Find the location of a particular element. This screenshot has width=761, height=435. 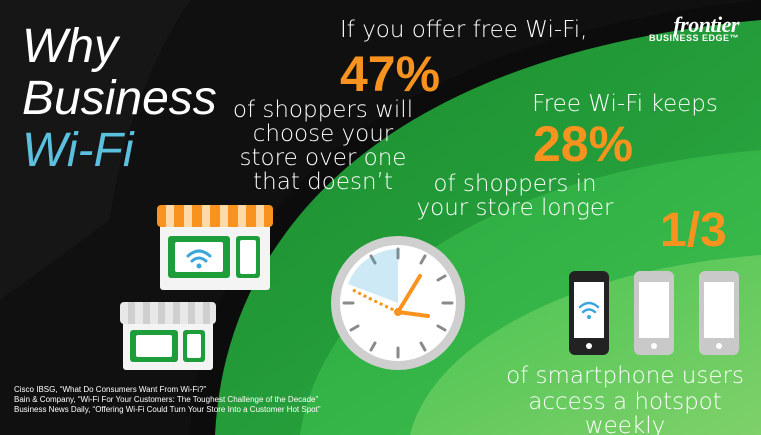

stat1-line1: of shoppers will is located at coordinates (323, 110).